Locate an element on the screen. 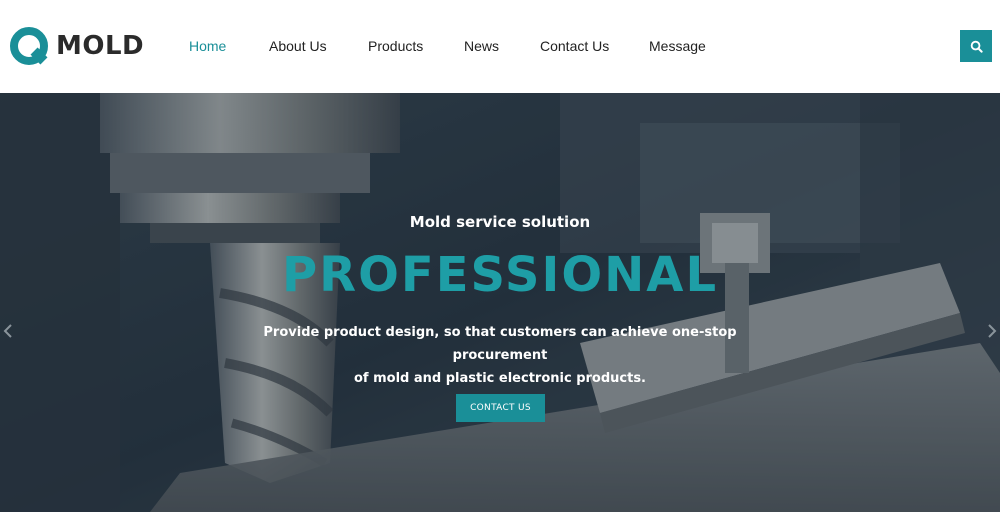  nav-item-message: Message is located at coordinates (677, 46).